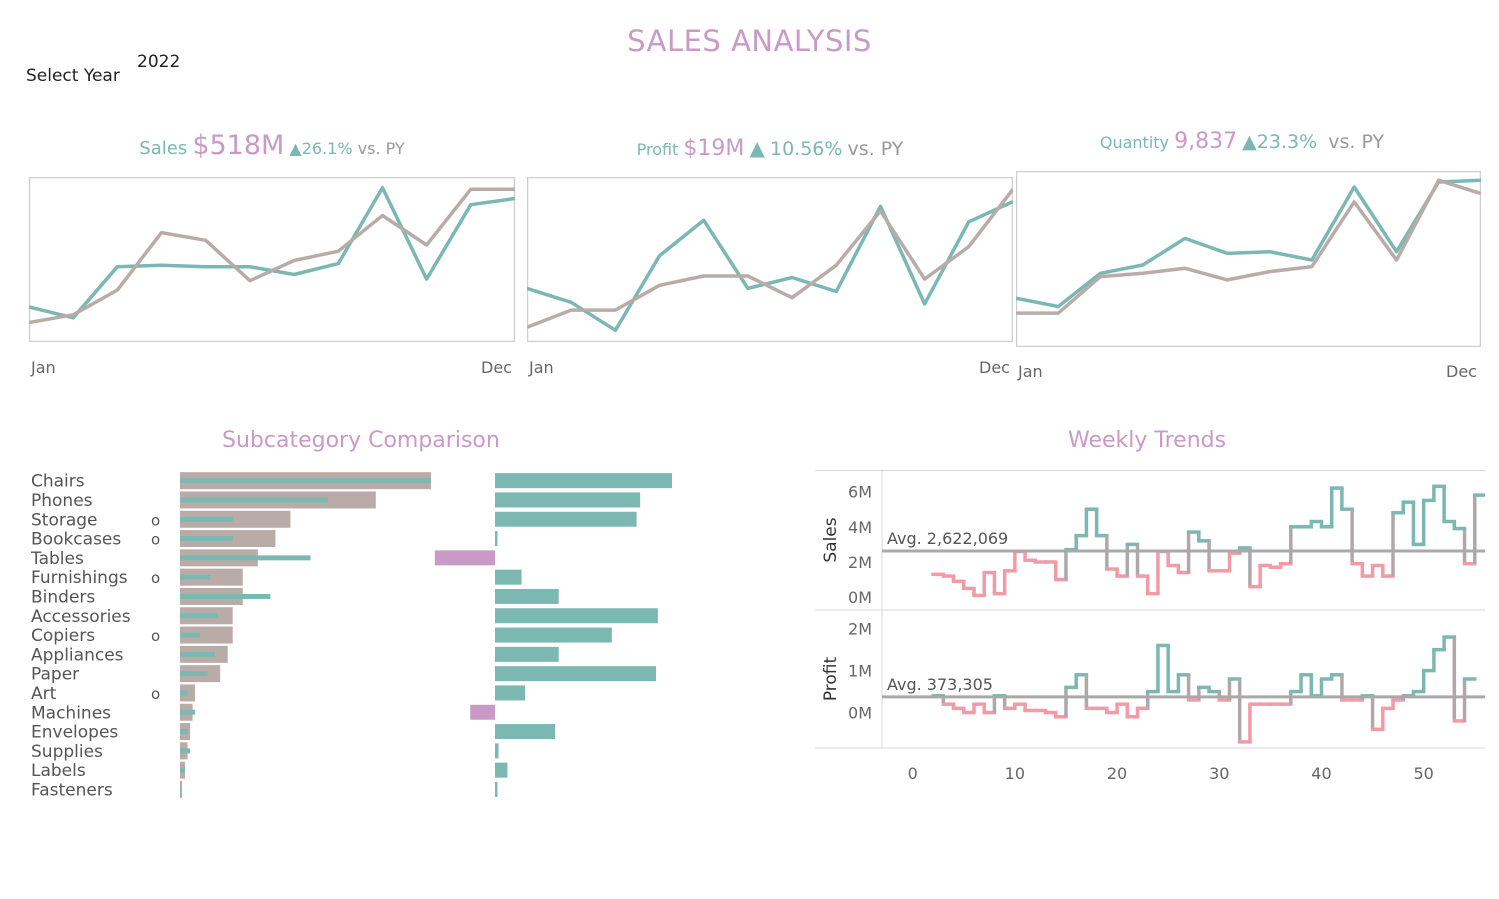 The image size is (1499, 899). I want to click on sales-monthly-chart, so click(272, 259).